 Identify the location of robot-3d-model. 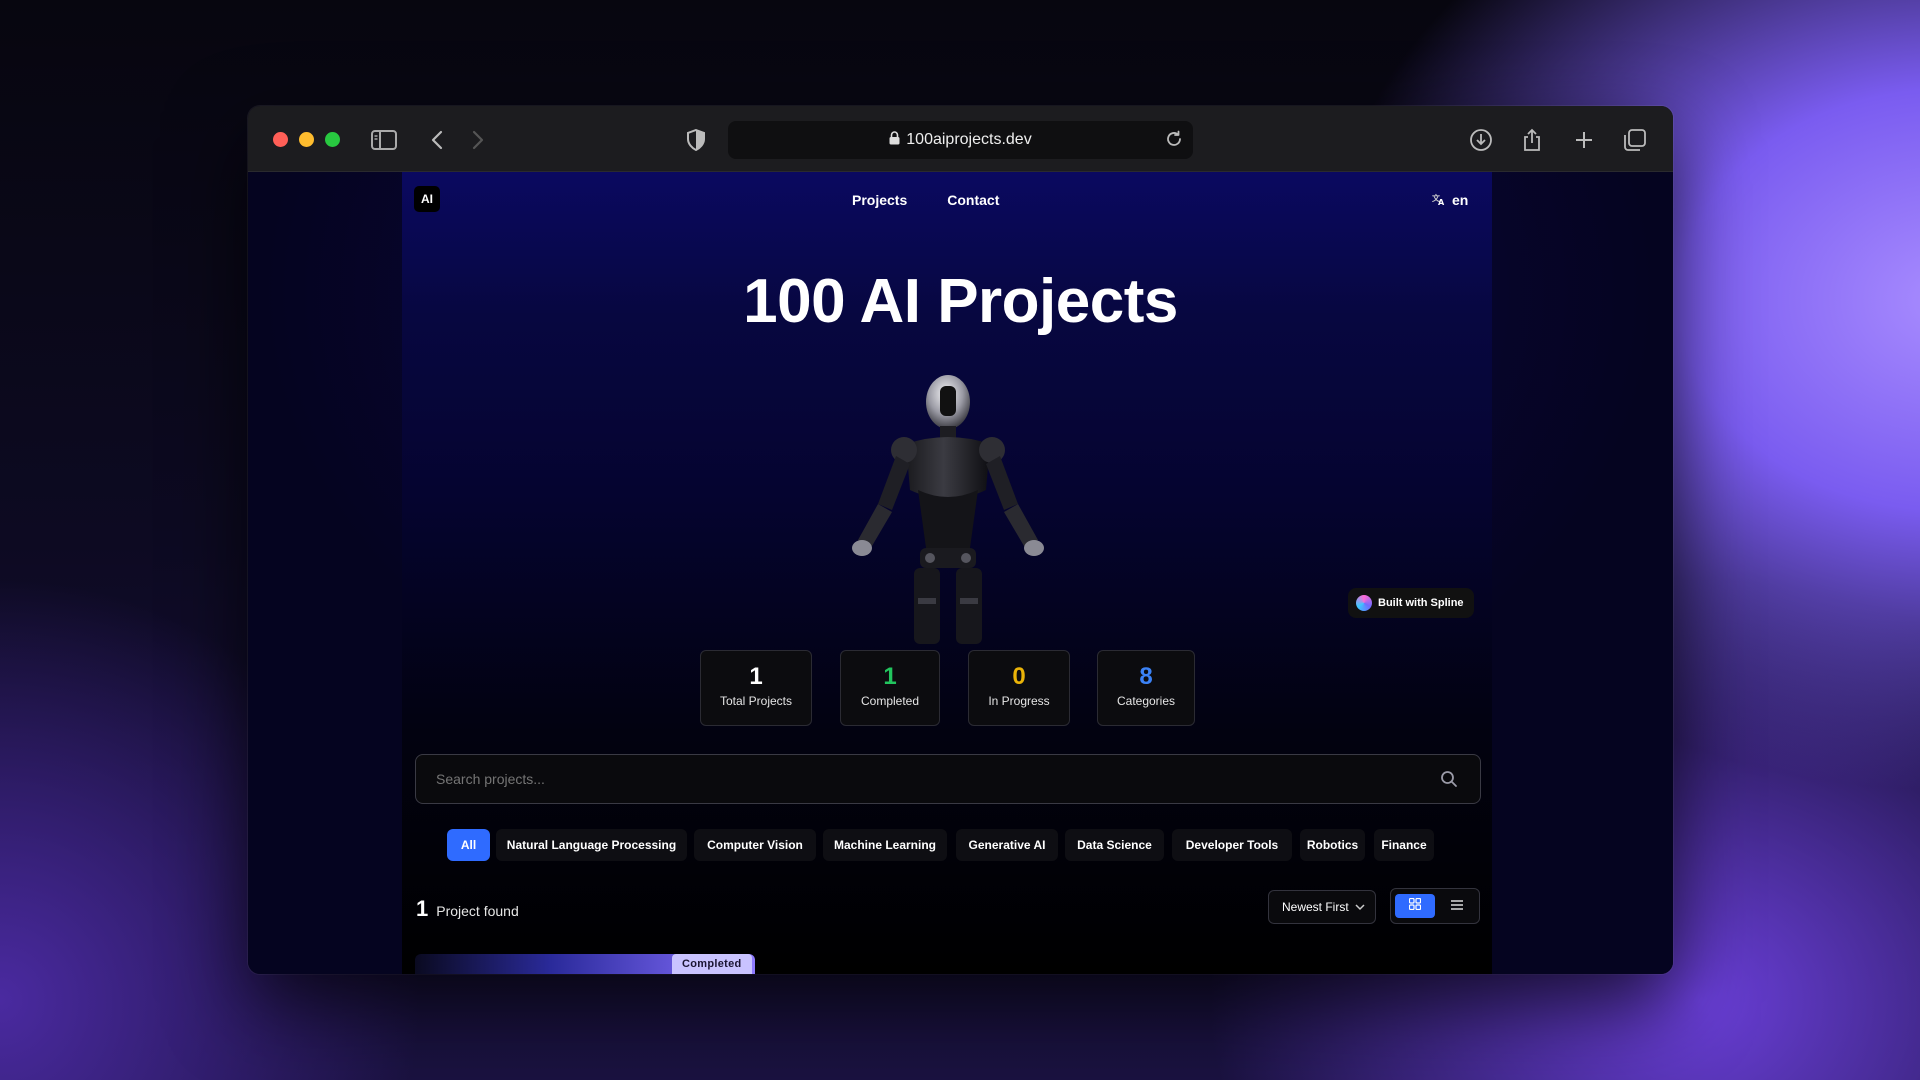
(948, 510).